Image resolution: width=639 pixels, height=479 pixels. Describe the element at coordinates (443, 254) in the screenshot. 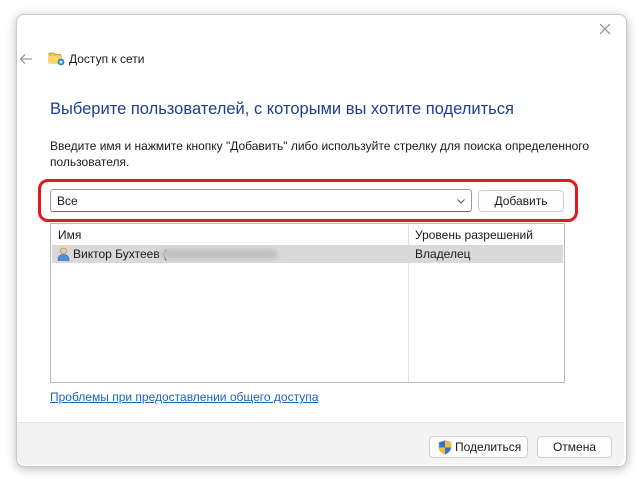

I see `permission-level: Владелец` at that location.